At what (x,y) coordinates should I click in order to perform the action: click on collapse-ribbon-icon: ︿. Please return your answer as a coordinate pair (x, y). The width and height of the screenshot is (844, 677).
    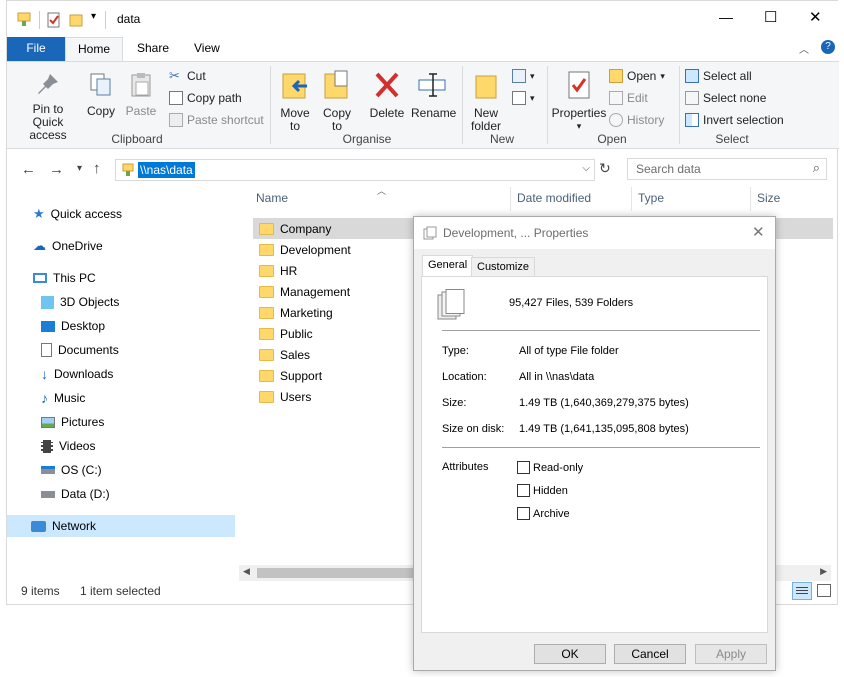
    Looking at the image, I should click on (804, 48).